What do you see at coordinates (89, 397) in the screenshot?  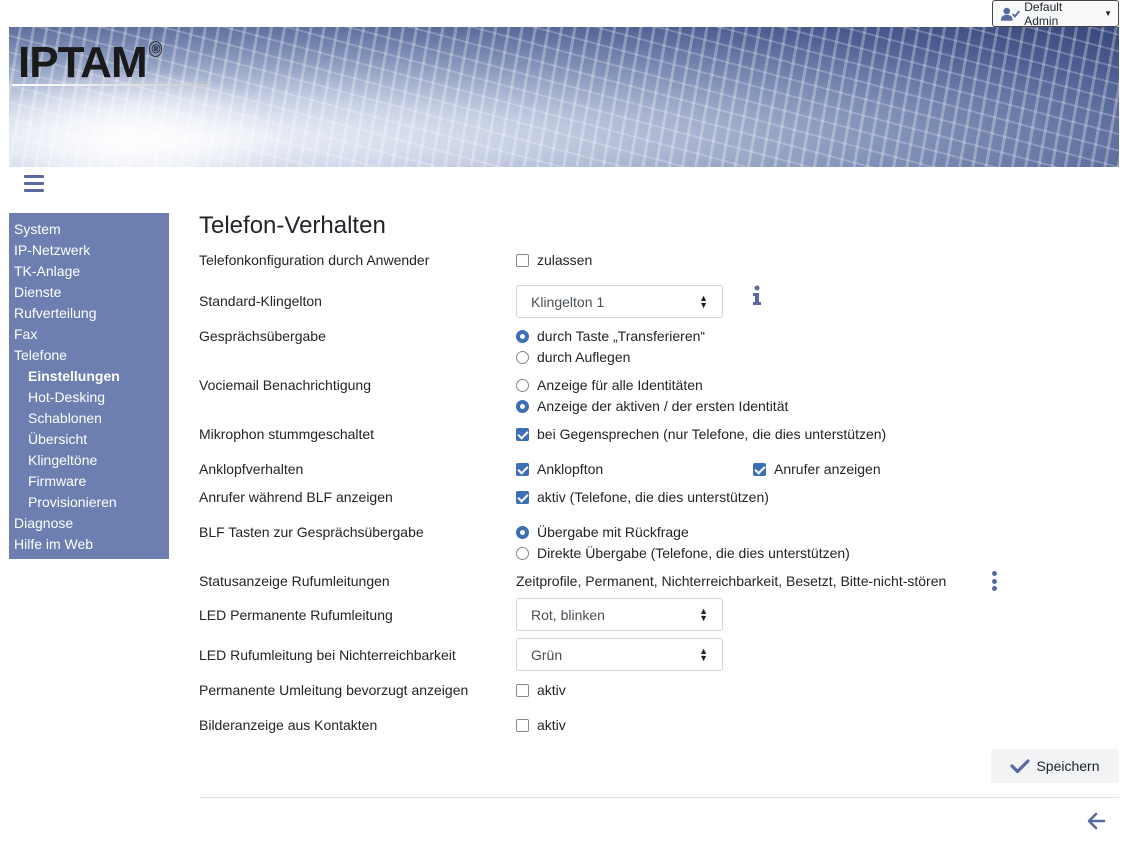 I see `sidebar-item-hot-desking: Hot-Desking` at bounding box center [89, 397].